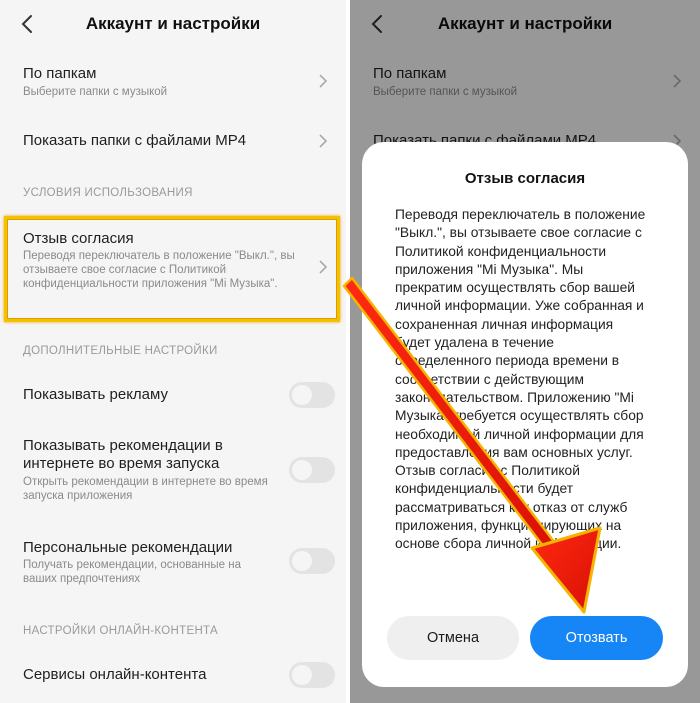 This screenshot has height=703, width=700. I want to click on ads-row: Показывать рекламу, so click(173, 395).